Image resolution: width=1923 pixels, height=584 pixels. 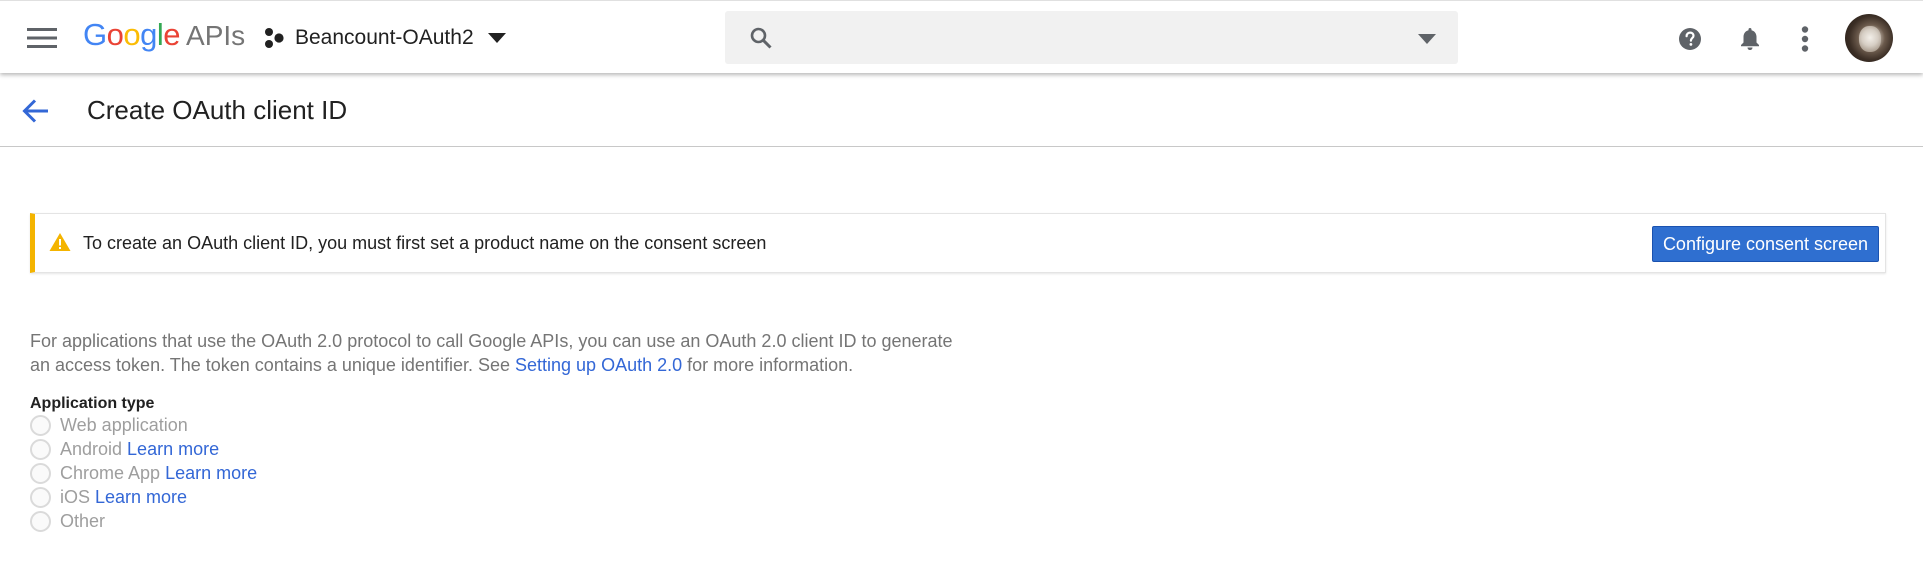 What do you see at coordinates (761, 38) in the screenshot?
I see `search-icon` at bounding box center [761, 38].